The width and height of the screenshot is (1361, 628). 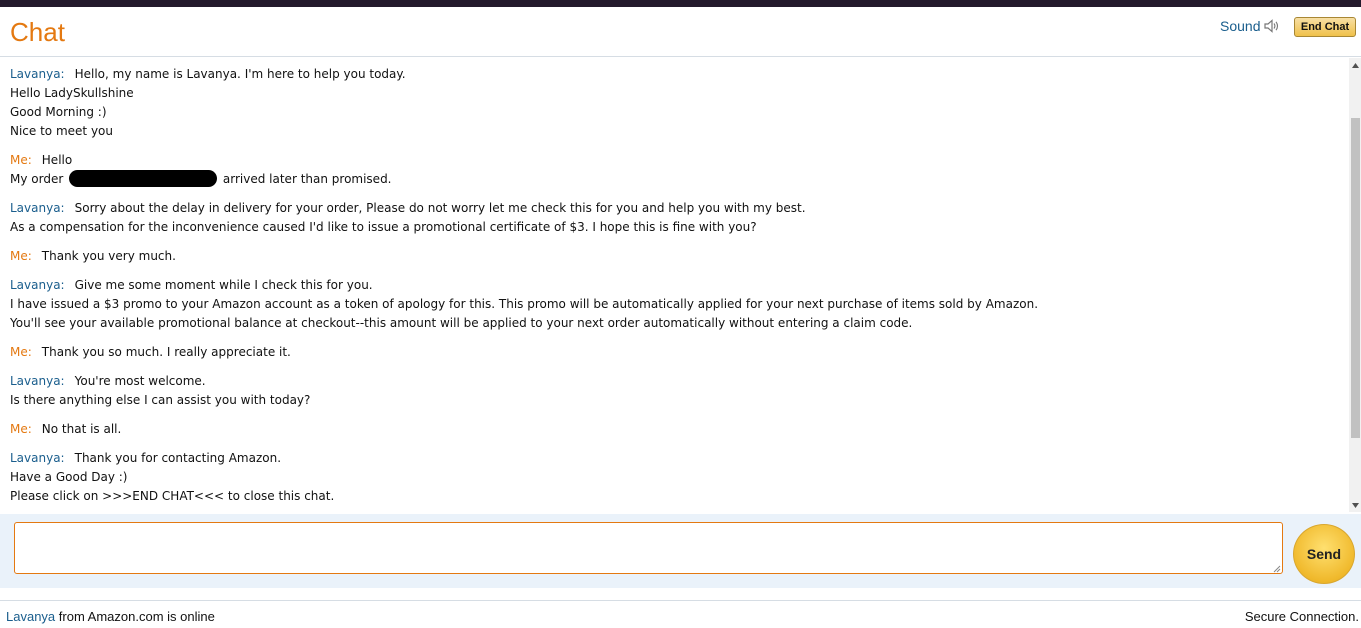 I want to click on message-text: Nice to meet you, so click(x=61, y=131).